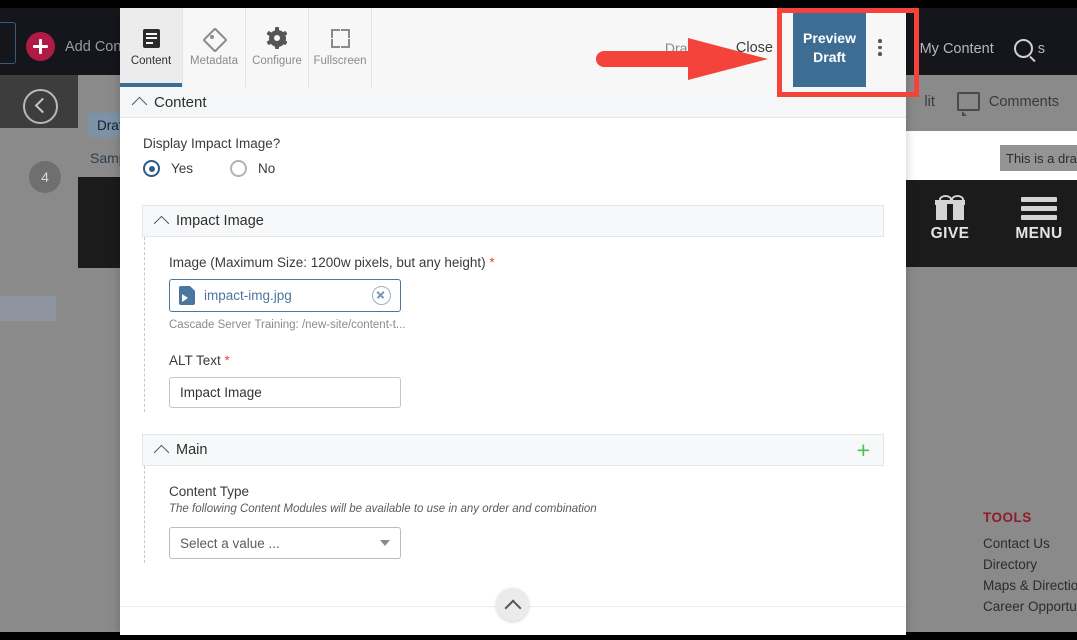  What do you see at coordinates (214, 61) in the screenshot?
I see `tab-metadata-label: Metadata` at bounding box center [214, 61].